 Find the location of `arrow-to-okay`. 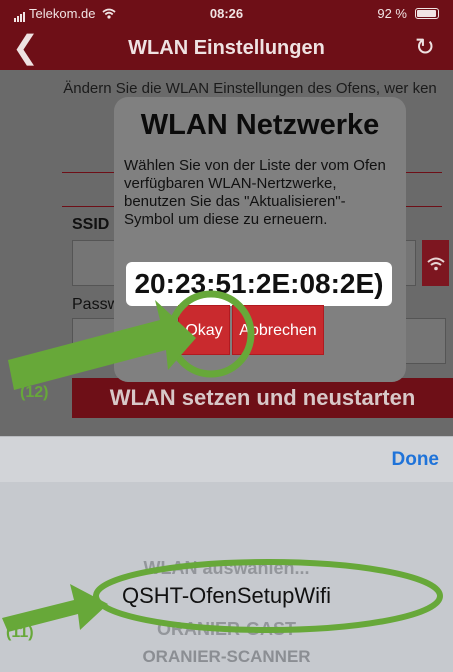

arrow-to-okay is located at coordinates (102, 345).